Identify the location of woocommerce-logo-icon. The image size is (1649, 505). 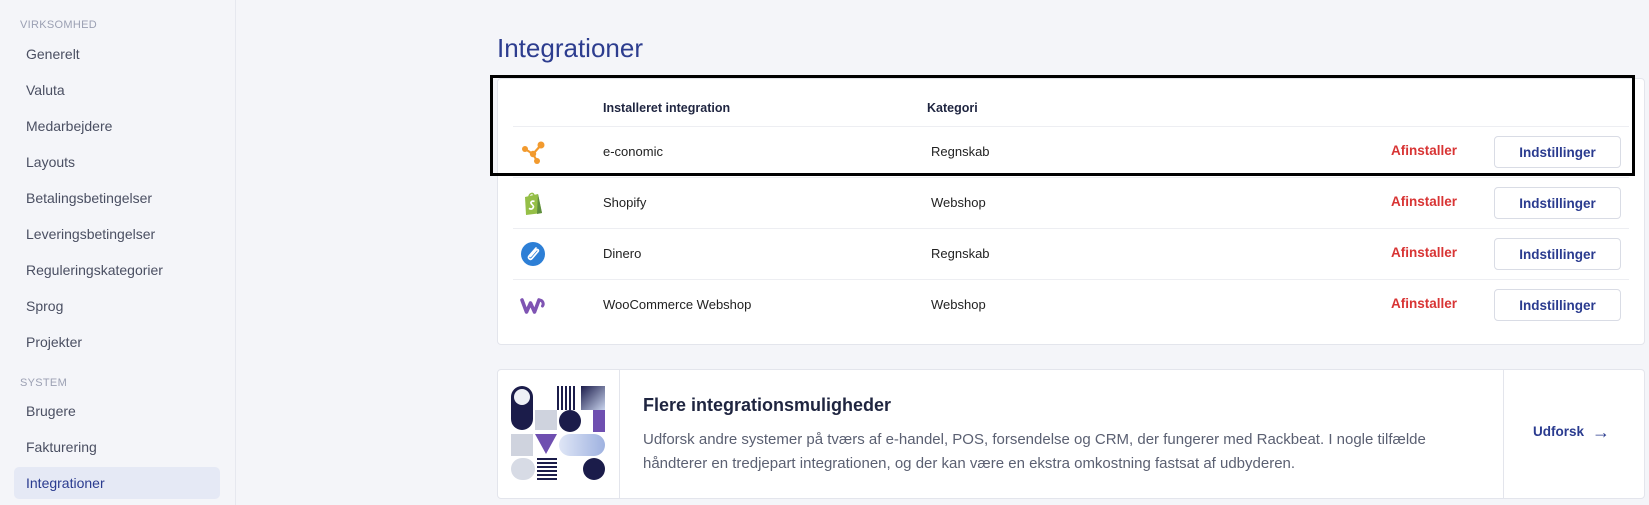
(532, 306).